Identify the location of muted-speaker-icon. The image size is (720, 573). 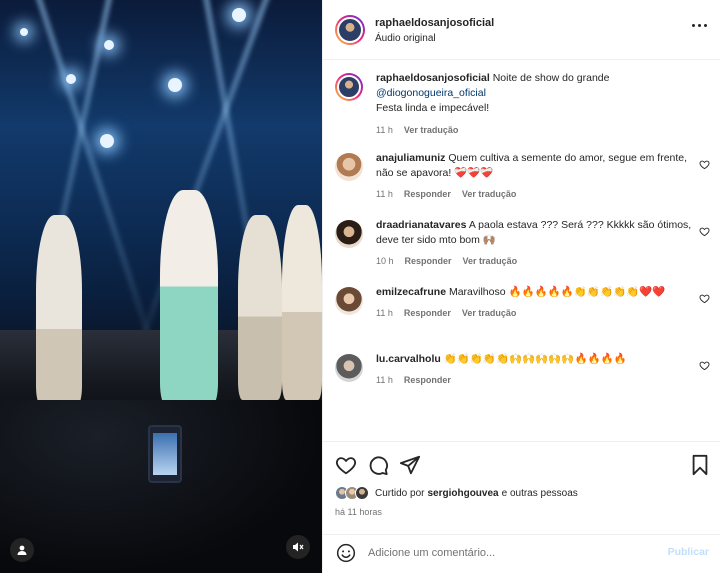
(298, 547).